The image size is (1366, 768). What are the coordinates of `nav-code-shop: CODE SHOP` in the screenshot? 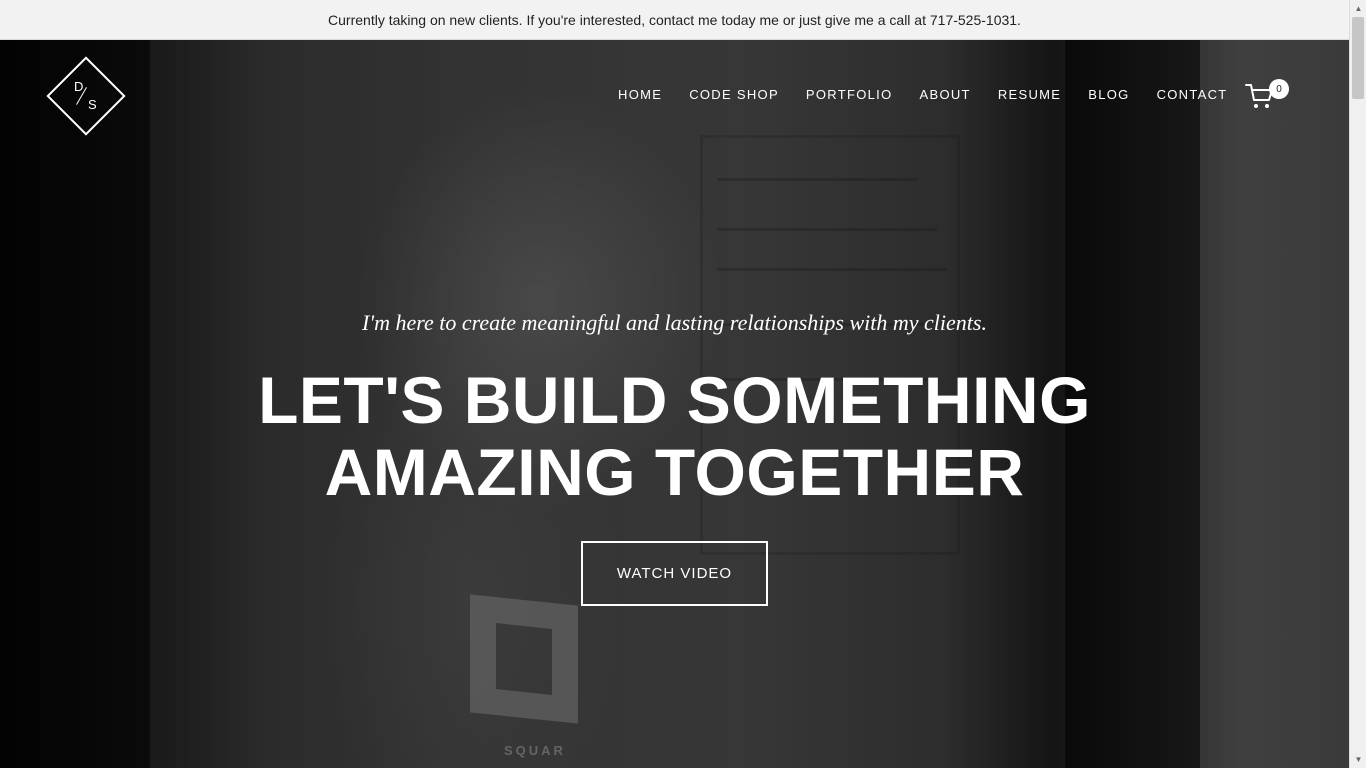 It's located at (734, 94).